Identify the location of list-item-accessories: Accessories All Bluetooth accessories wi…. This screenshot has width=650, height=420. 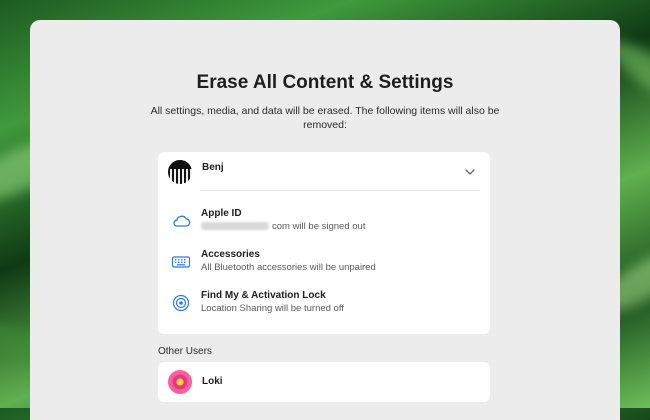
(324, 264).